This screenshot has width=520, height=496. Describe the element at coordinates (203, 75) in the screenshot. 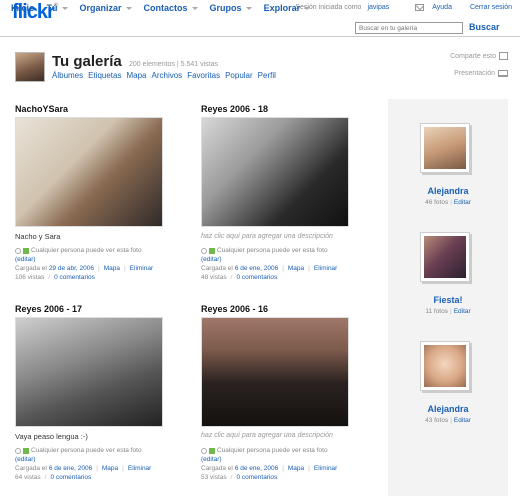

I see `subnav-favoritas: Favoritas` at that location.